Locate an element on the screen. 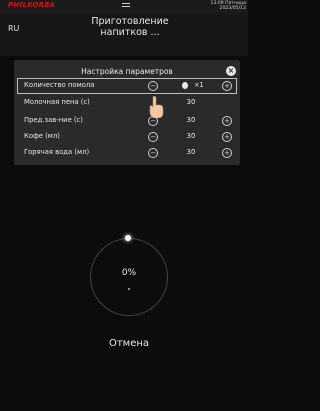  menu-icon is located at coordinates (126, 6).